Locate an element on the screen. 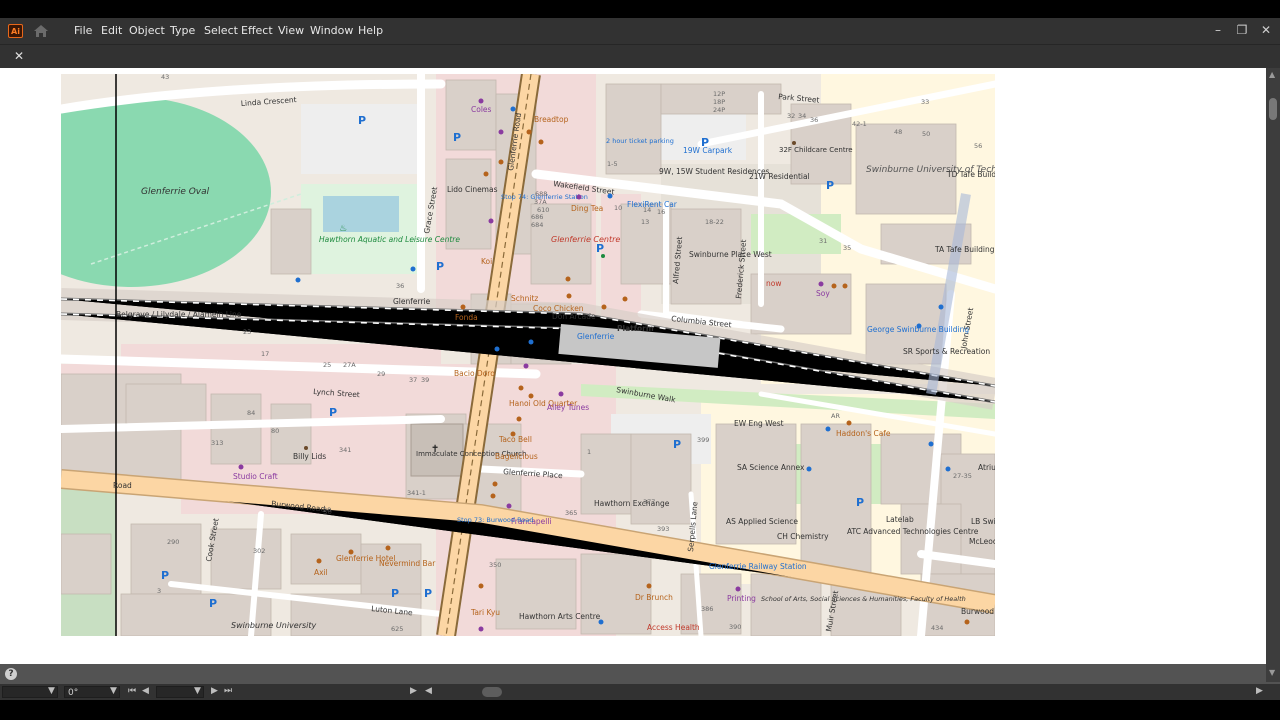 Image resolution: width=1280 pixels, height=720 pixels. label-billy-lids: Billy Lids is located at coordinates (309, 456).